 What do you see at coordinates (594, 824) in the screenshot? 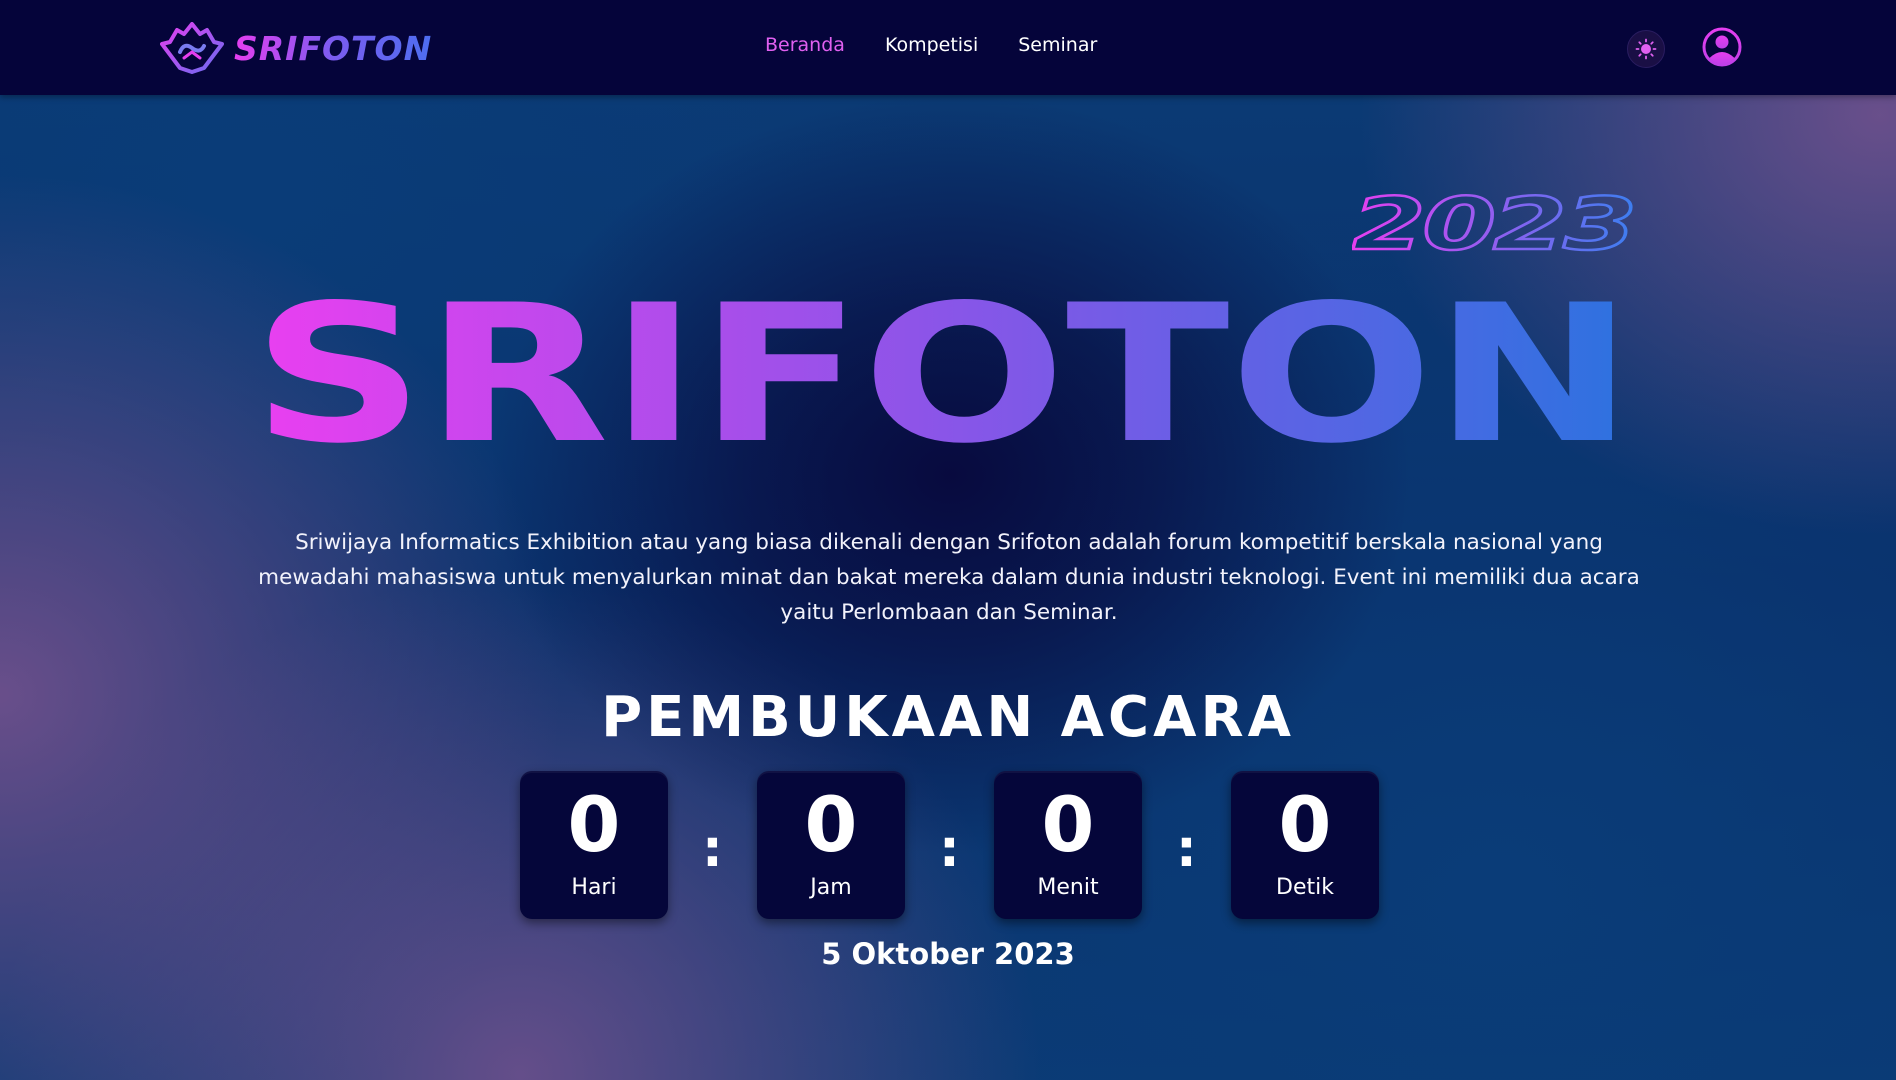
I see `countdown-days-value: 0` at bounding box center [594, 824].